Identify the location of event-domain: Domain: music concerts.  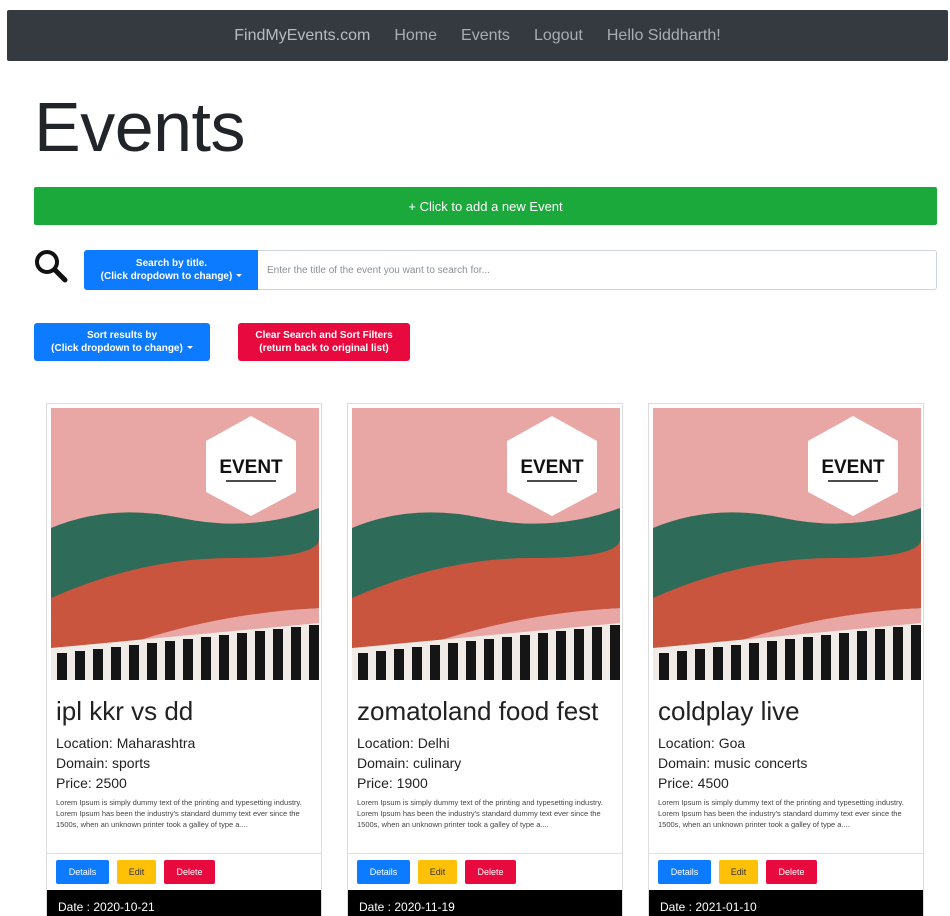
(733, 763).